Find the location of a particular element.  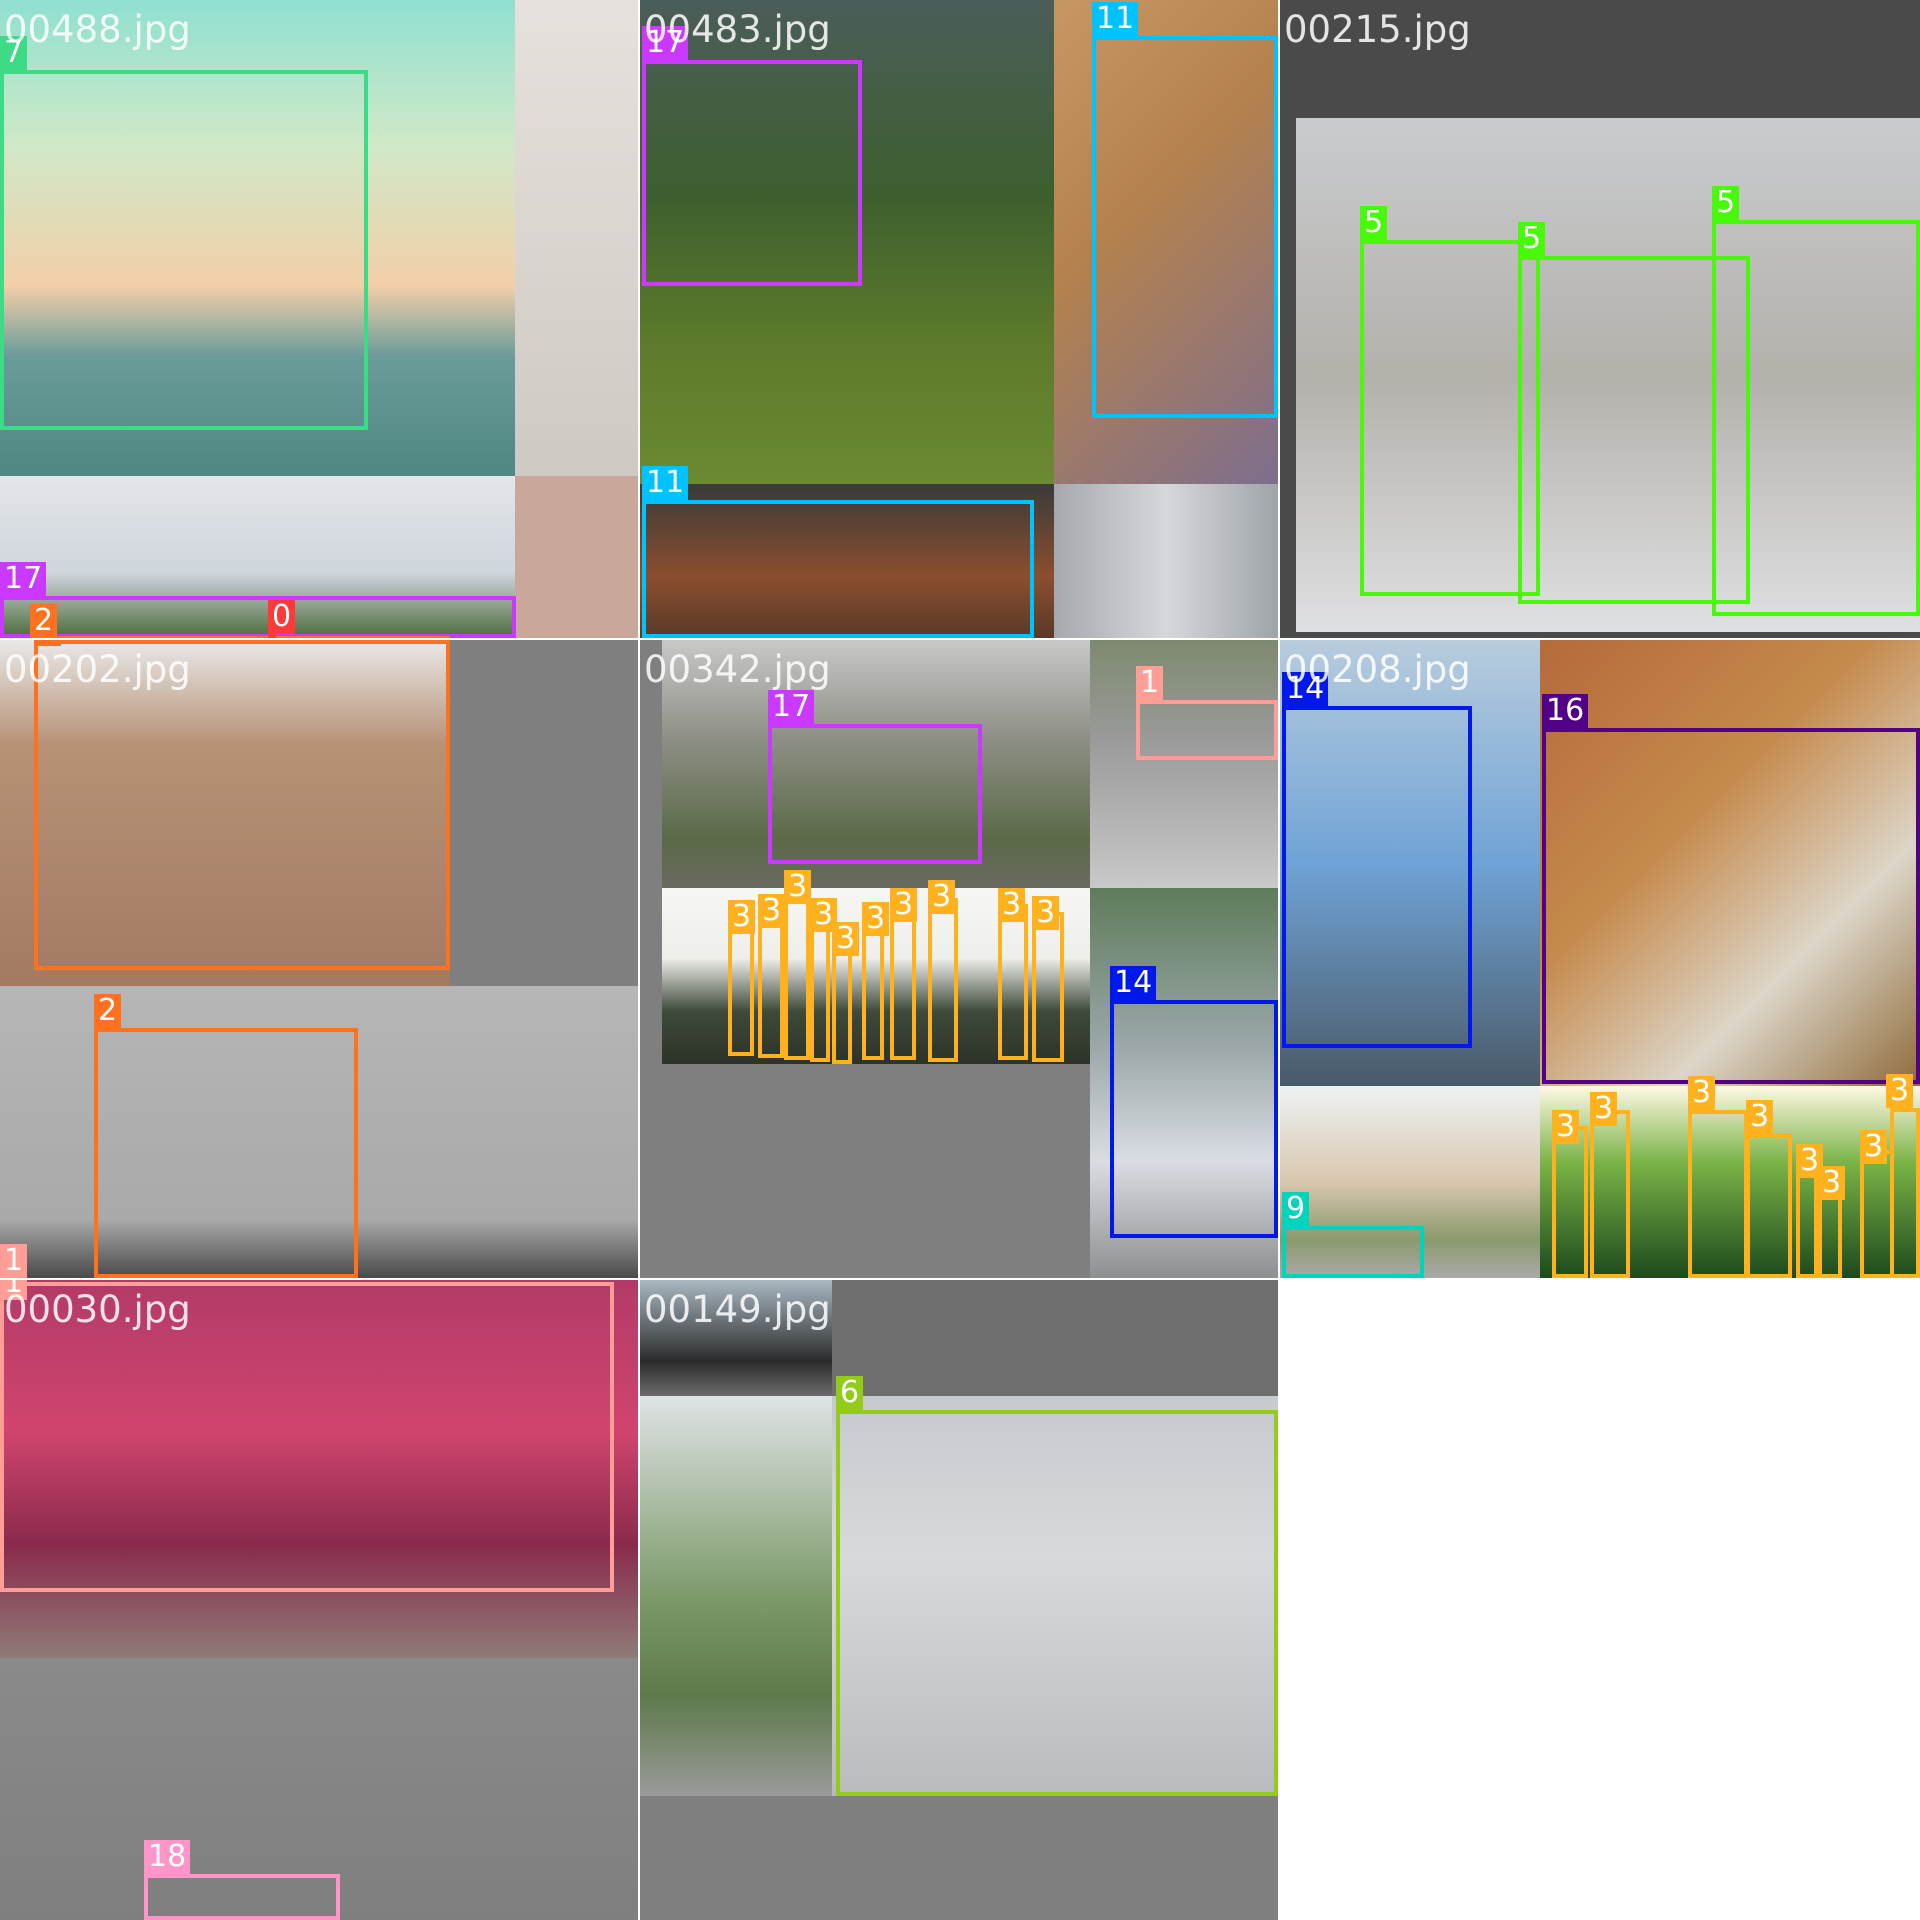

tile-00202: 00202.jpg 2 2 1 is located at coordinates (319, 959).